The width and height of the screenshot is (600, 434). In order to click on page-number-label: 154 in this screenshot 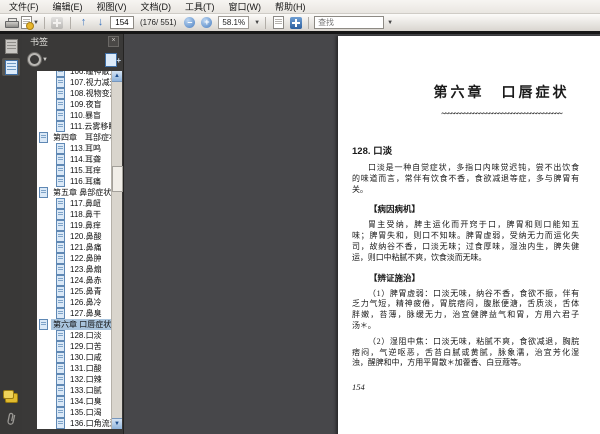, I will do `click(358, 387)`.